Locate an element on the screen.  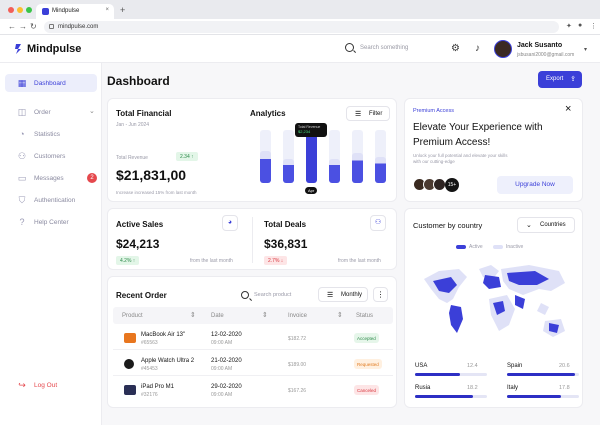
sidebar-item-dashboard: ▦ Dashboard is located at coordinates (51, 83).